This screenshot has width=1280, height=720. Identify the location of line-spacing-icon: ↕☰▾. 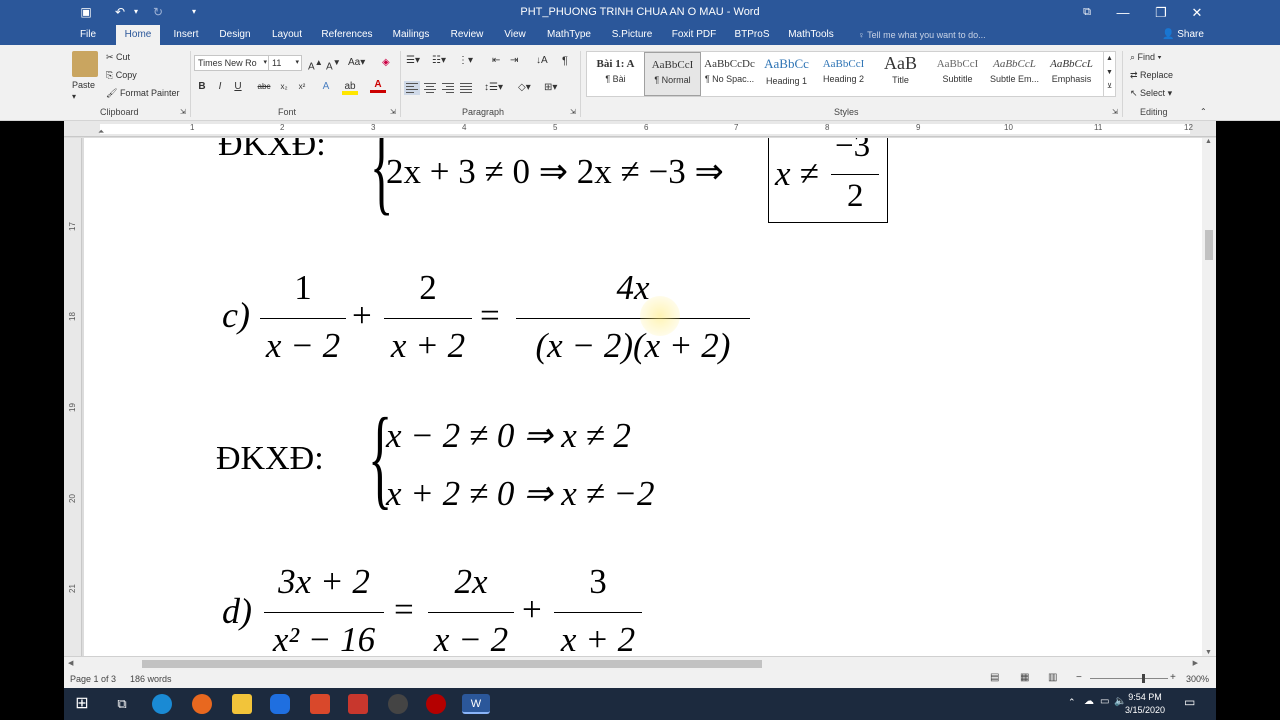
(493, 87).